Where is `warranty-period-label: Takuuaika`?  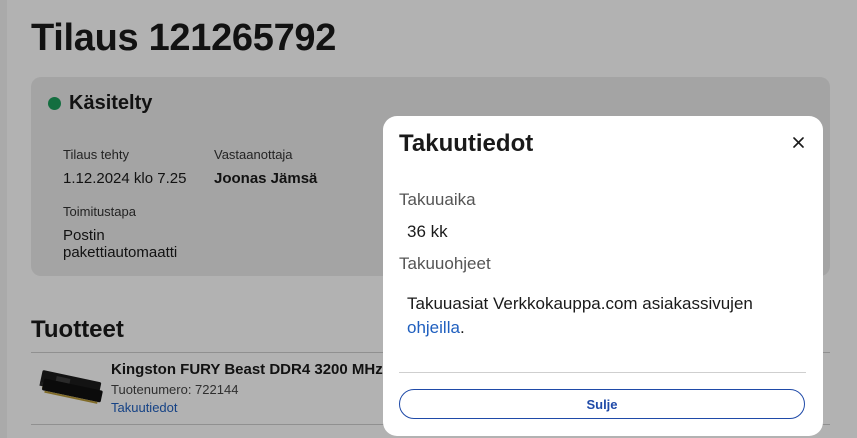 warranty-period-label: Takuuaika is located at coordinates (437, 199).